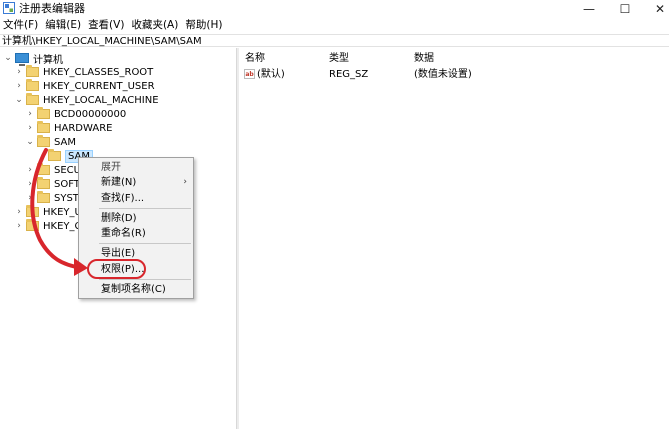  I want to click on ctx-item-export: 导出(E), so click(136, 253).